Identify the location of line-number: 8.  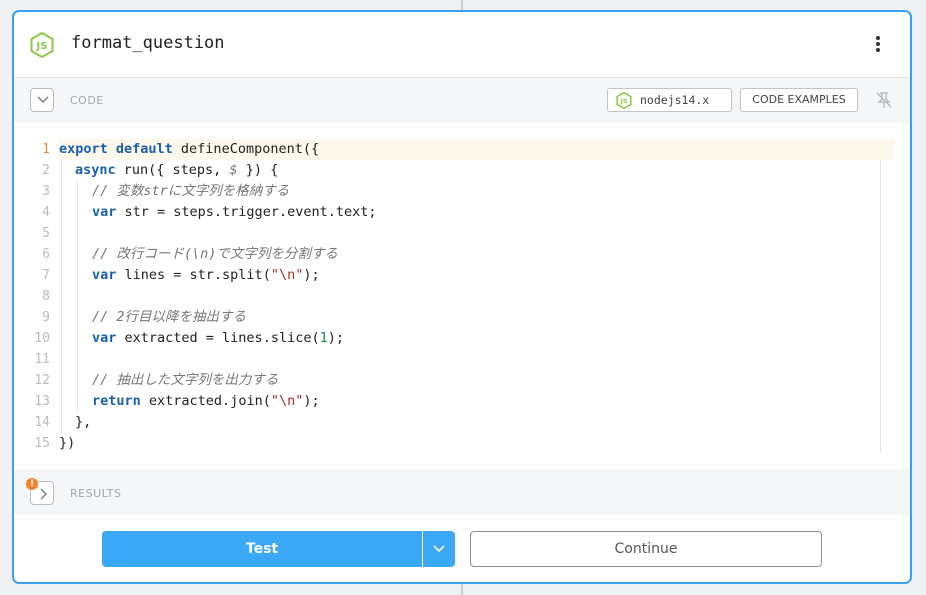
(46, 296).